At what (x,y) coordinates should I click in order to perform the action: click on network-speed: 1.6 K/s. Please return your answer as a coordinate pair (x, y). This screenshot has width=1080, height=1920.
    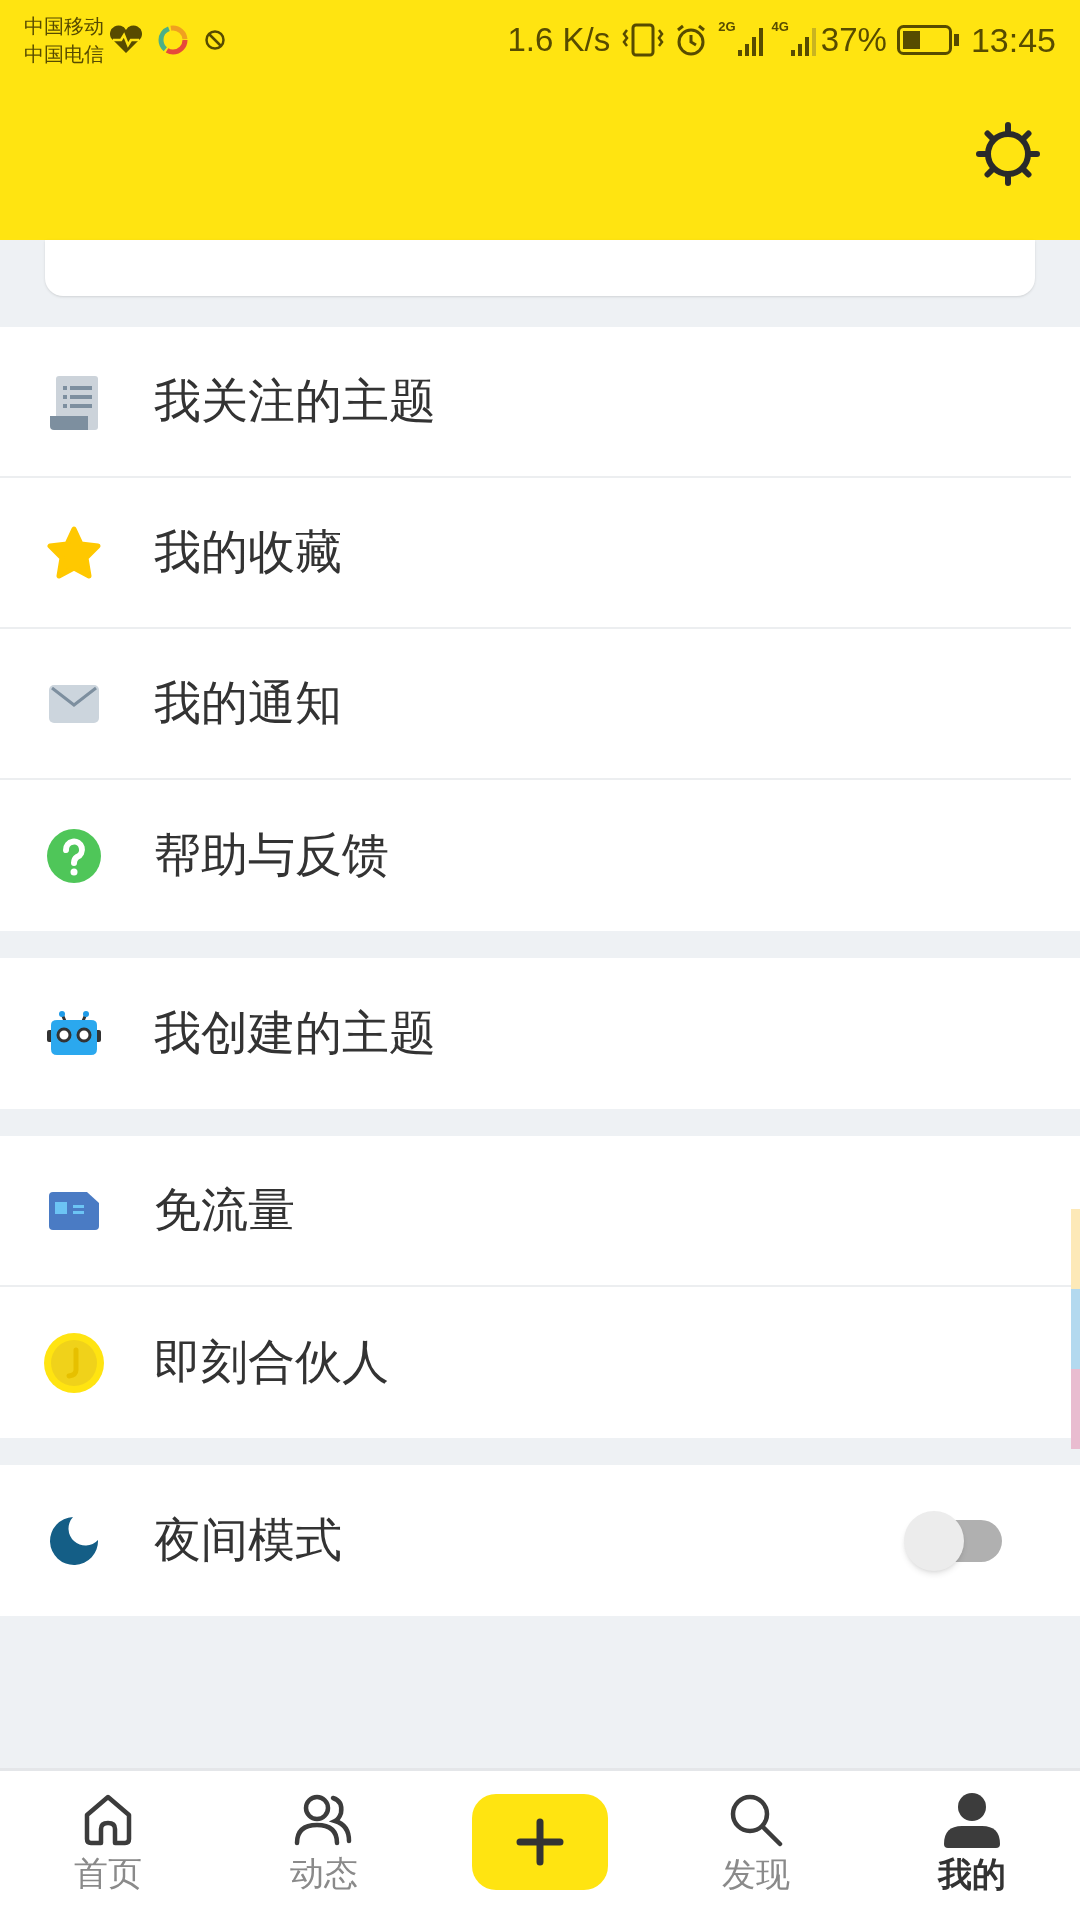
    Looking at the image, I should click on (559, 40).